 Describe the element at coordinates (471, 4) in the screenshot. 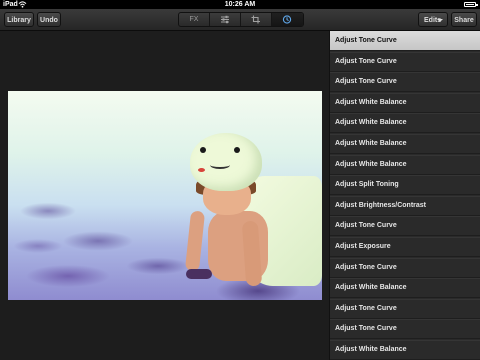

I see `battery-icon` at that location.